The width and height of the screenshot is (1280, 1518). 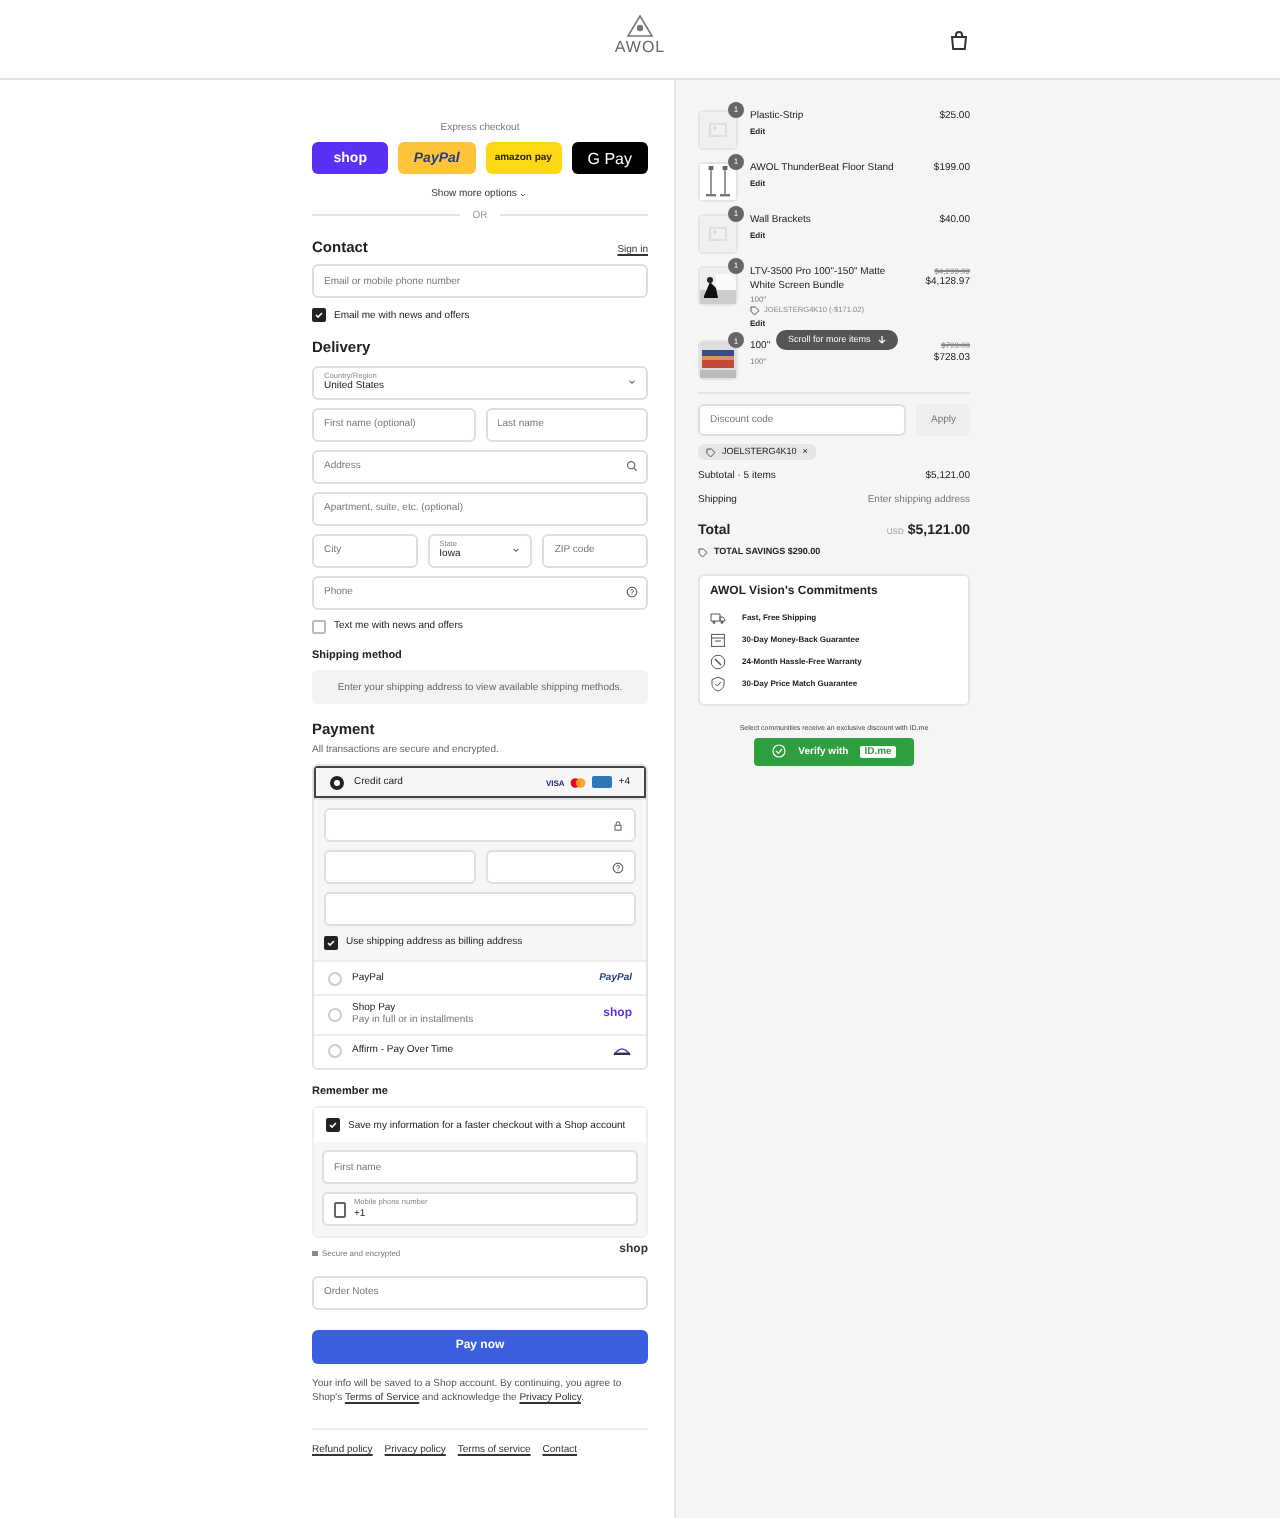 What do you see at coordinates (399, 867) in the screenshot?
I see `expiry-field` at bounding box center [399, 867].